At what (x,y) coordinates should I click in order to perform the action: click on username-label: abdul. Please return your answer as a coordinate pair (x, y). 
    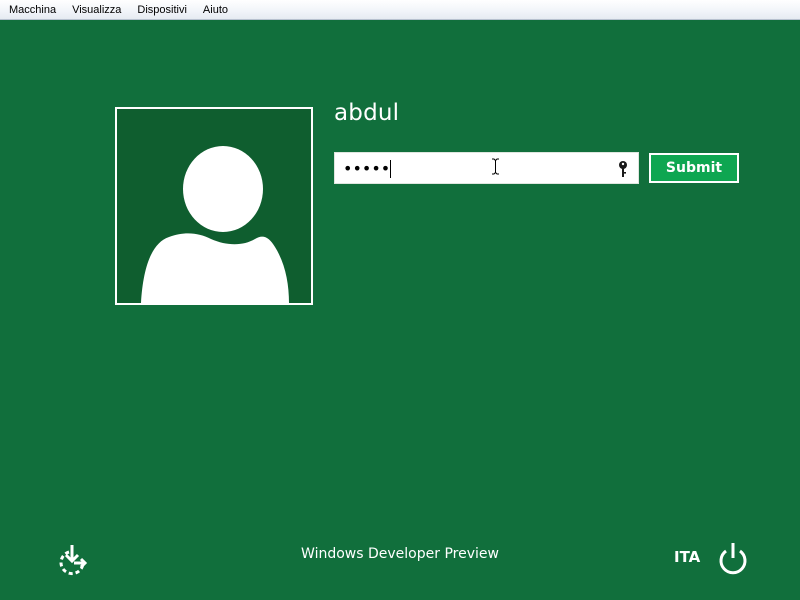
    Looking at the image, I should click on (367, 113).